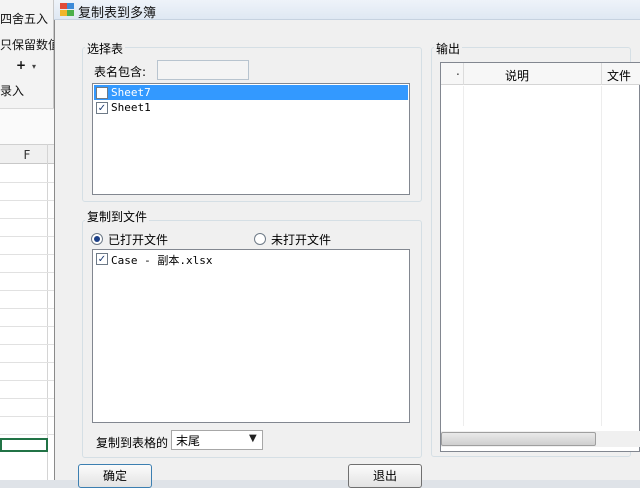 This screenshot has height=488, width=640. I want to click on sheet-checkbox: ✓, so click(102, 108).